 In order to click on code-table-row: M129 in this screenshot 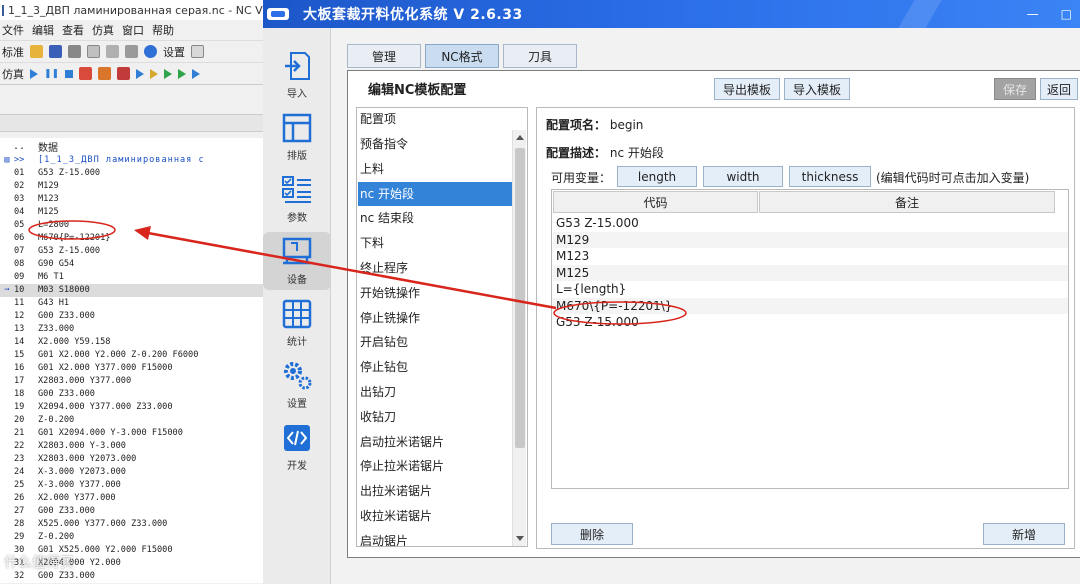, I will do `click(810, 239)`.